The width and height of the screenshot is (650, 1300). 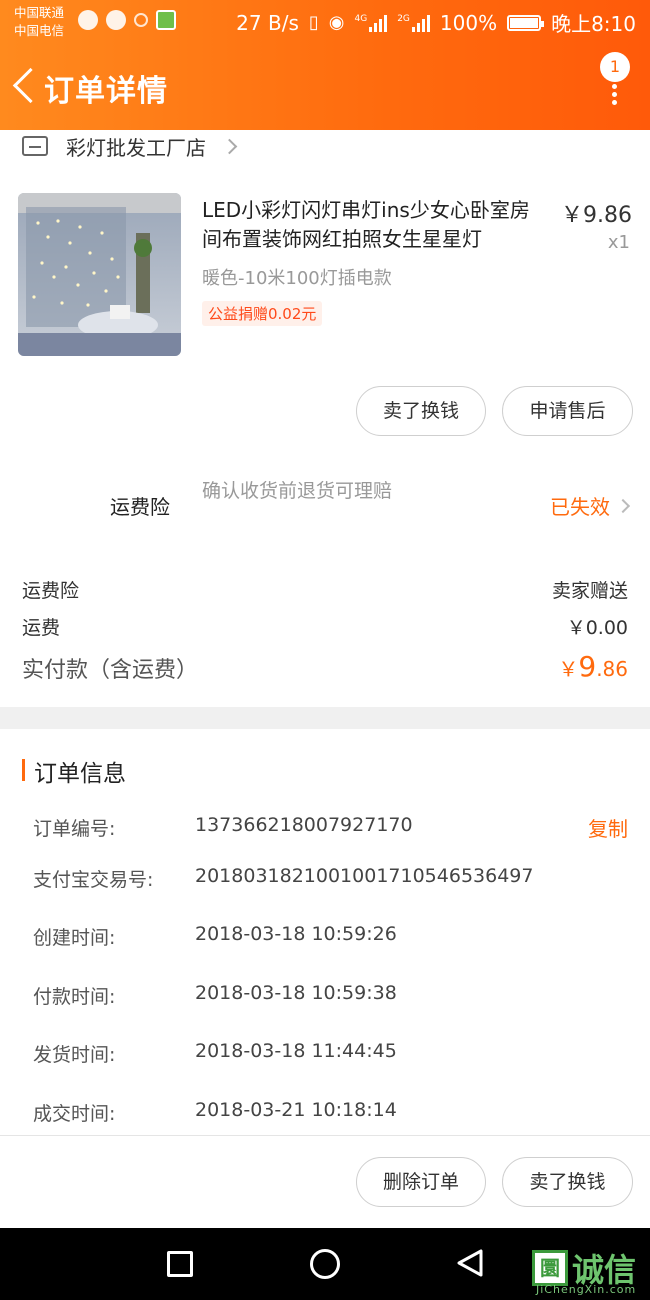 What do you see at coordinates (106, 91) in the screenshot?
I see `page-title: 订单详情` at bounding box center [106, 91].